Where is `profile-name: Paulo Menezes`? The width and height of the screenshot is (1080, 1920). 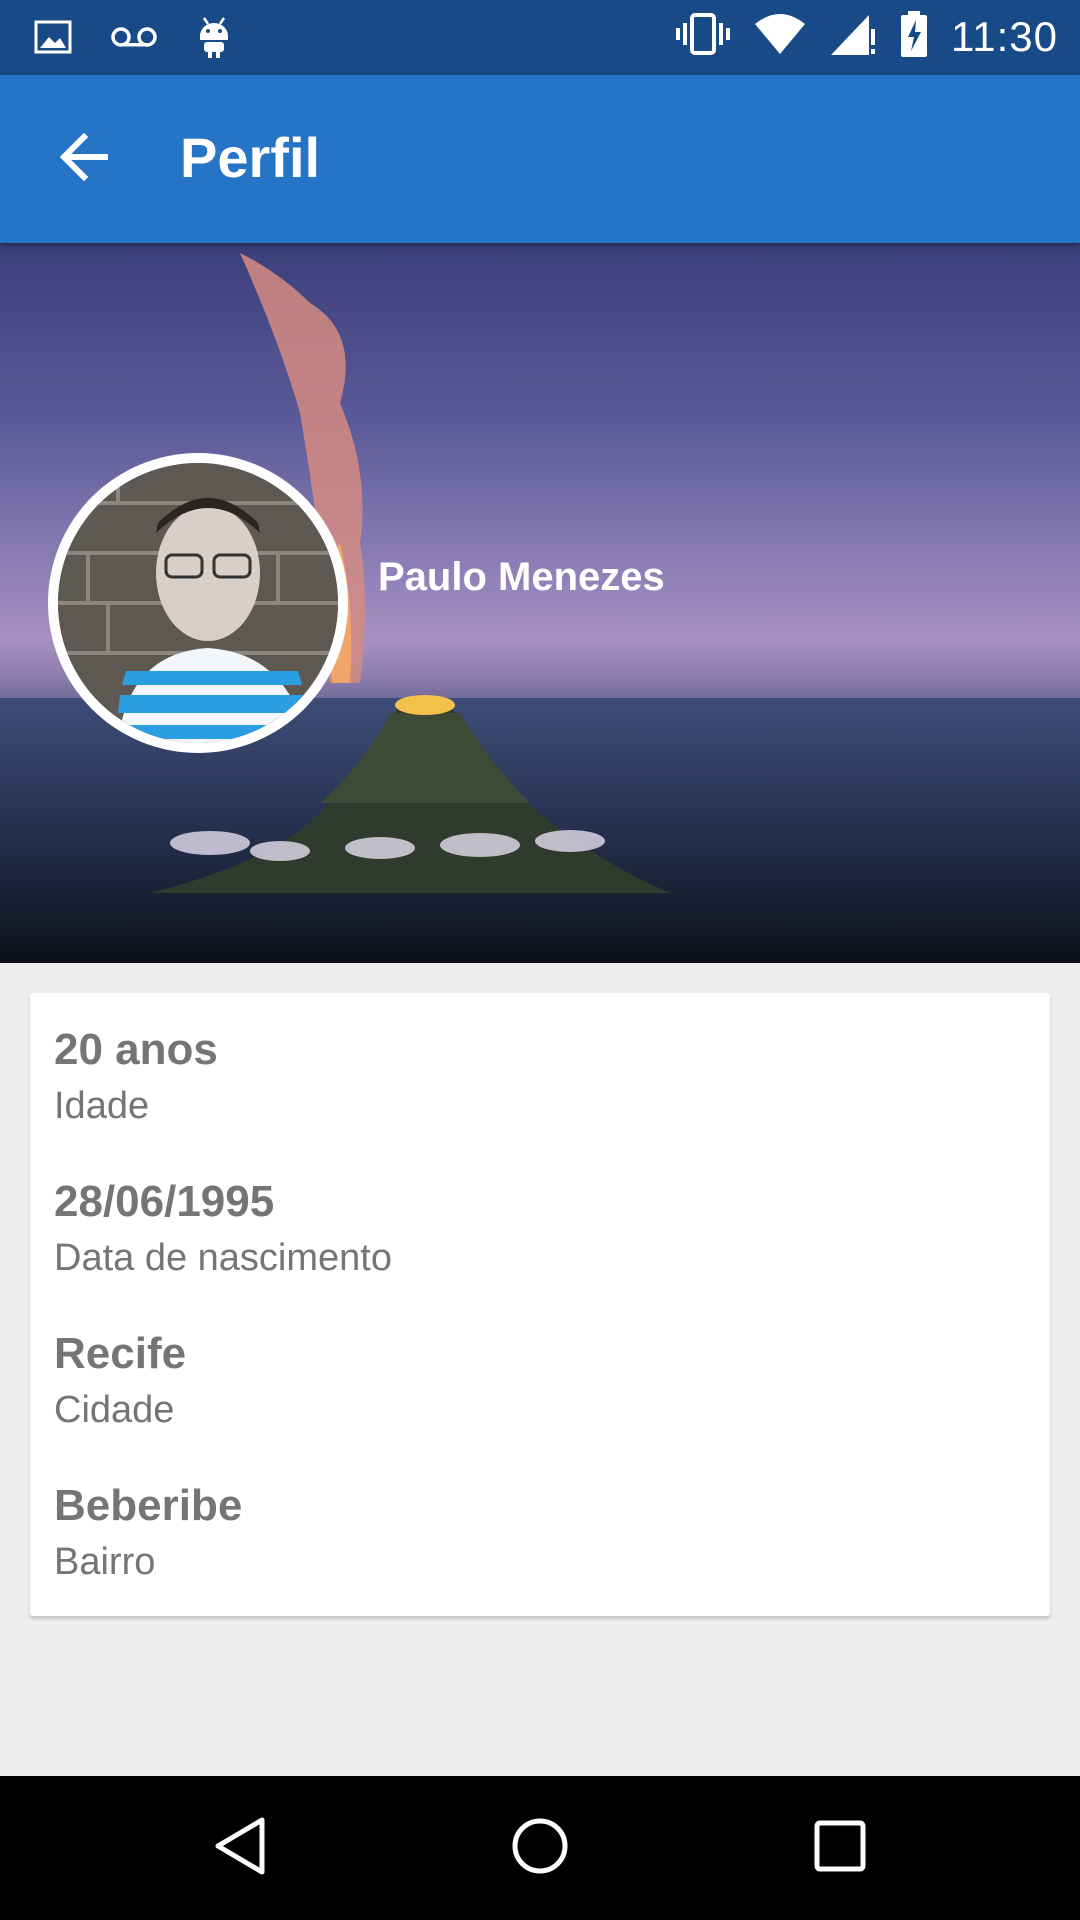 profile-name: Paulo Menezes is located at coordinates (521, 577).